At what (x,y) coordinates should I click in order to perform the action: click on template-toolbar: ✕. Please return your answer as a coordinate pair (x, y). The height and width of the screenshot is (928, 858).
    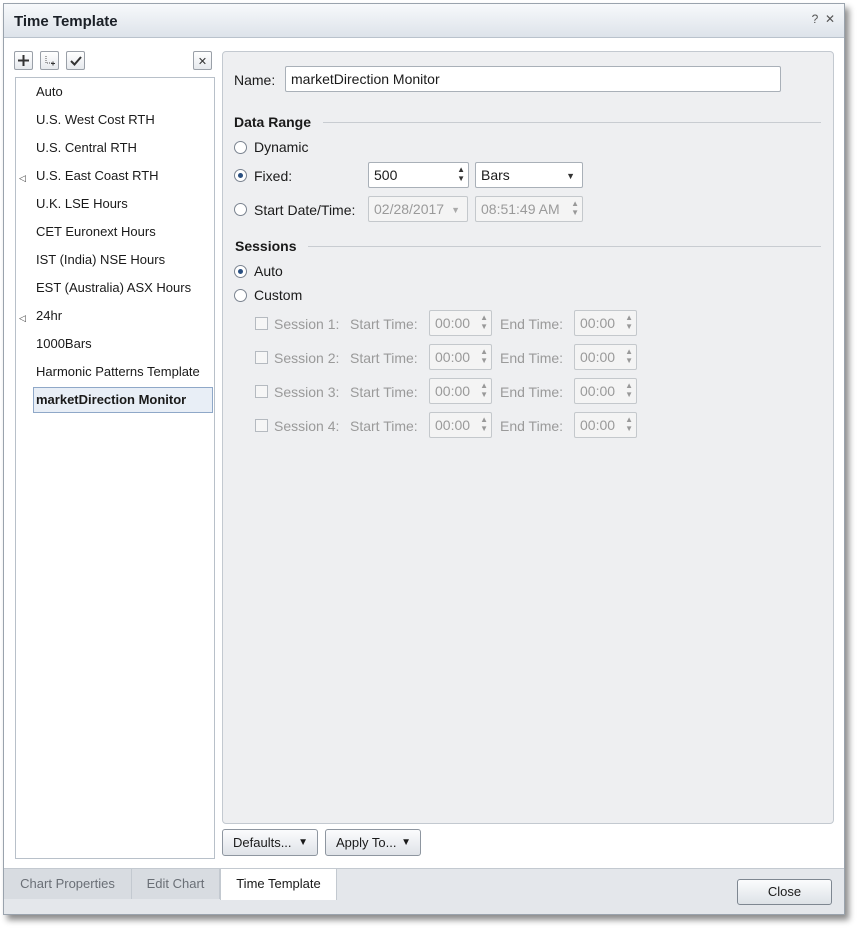
    Looking at the image, I should click on (114, 62).